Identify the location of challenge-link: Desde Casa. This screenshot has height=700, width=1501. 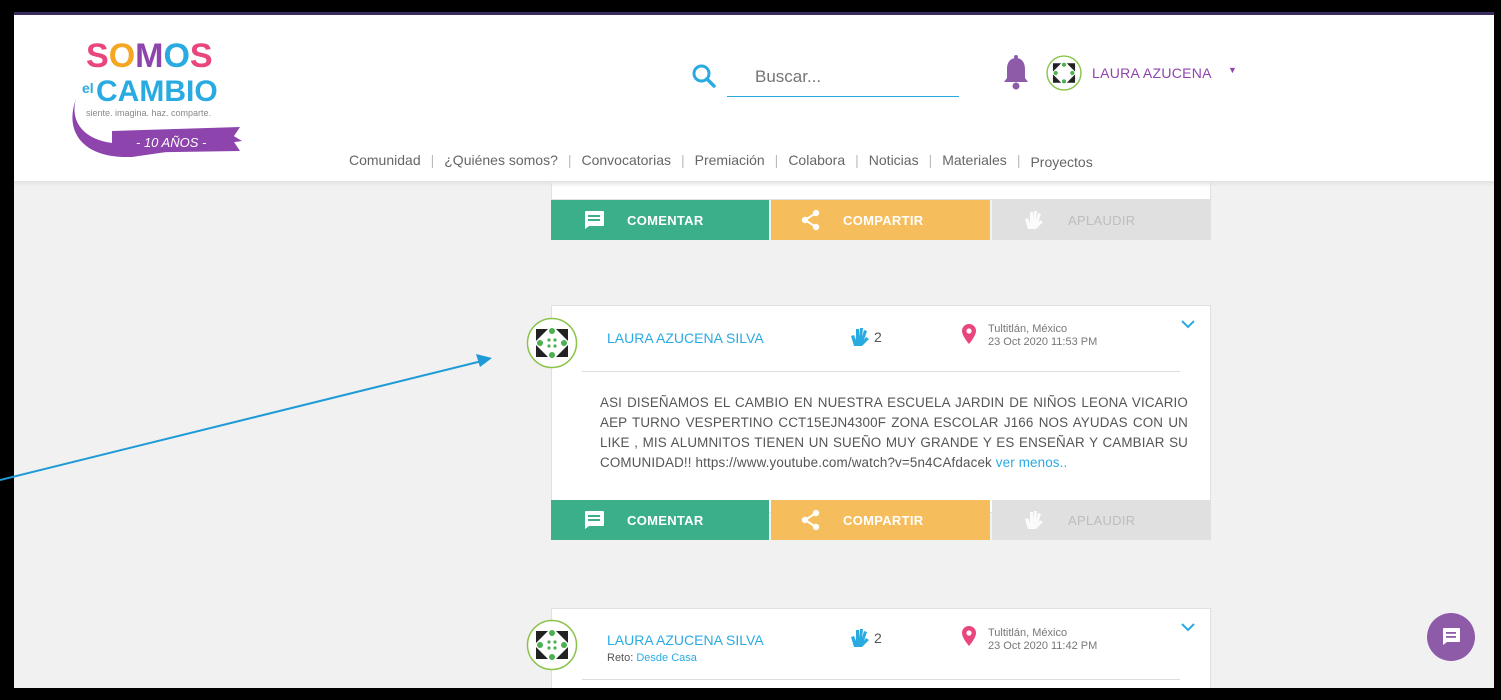
(666, 658).